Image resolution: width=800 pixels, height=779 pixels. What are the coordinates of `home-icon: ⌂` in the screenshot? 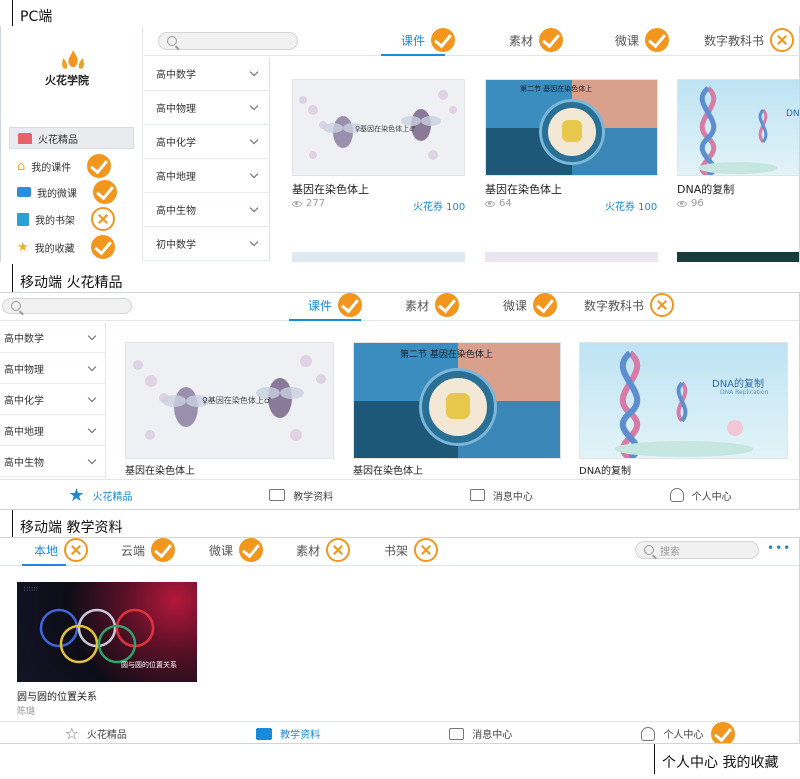 It's located at (21, 166).